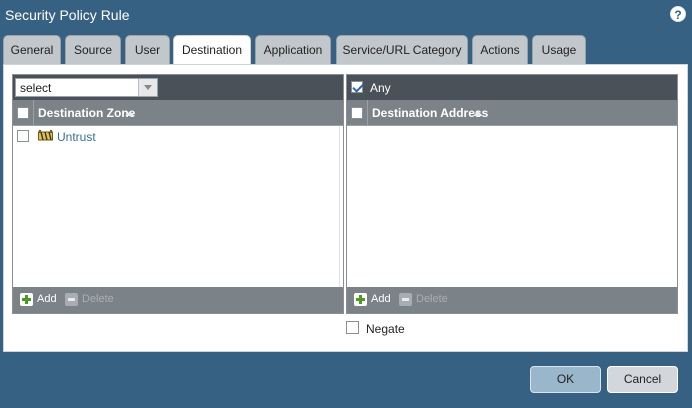  What do you see at coordinates (147, 50) in the screenshot?
I see `tab-user: User` at bounding box center [147, 50].